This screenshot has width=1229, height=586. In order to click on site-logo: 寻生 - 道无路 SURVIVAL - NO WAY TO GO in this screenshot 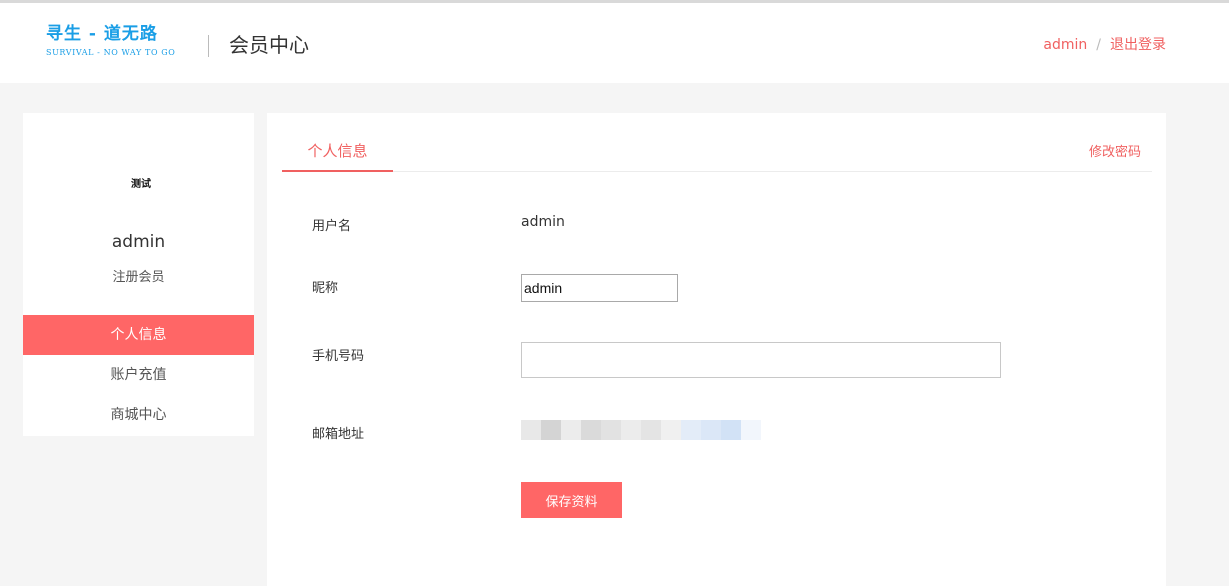, I will do `click(110, 40)`.